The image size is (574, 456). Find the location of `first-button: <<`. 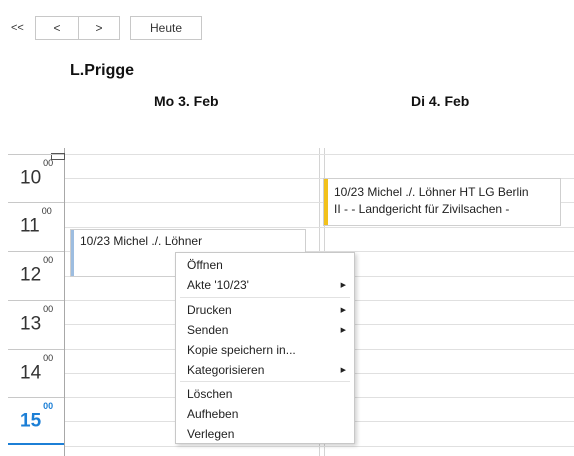

first-button: << is located at coordinates (17, 28).